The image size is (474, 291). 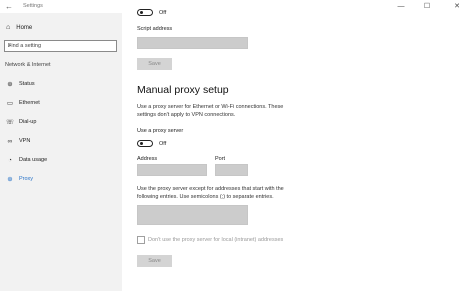 I want to click on gauge-icon: ◔, so click(x=10, y=160).